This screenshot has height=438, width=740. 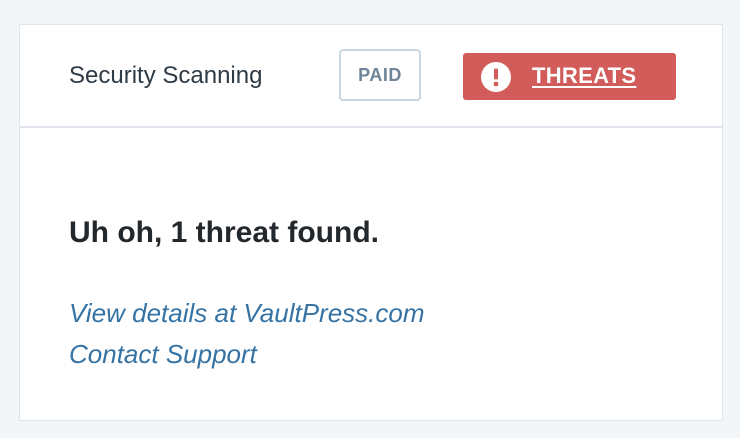 What do you see at coordinates (163, 354) in the screenshot?
I see `contact-support-link: Contact Support` at bounding box center [163, 354].